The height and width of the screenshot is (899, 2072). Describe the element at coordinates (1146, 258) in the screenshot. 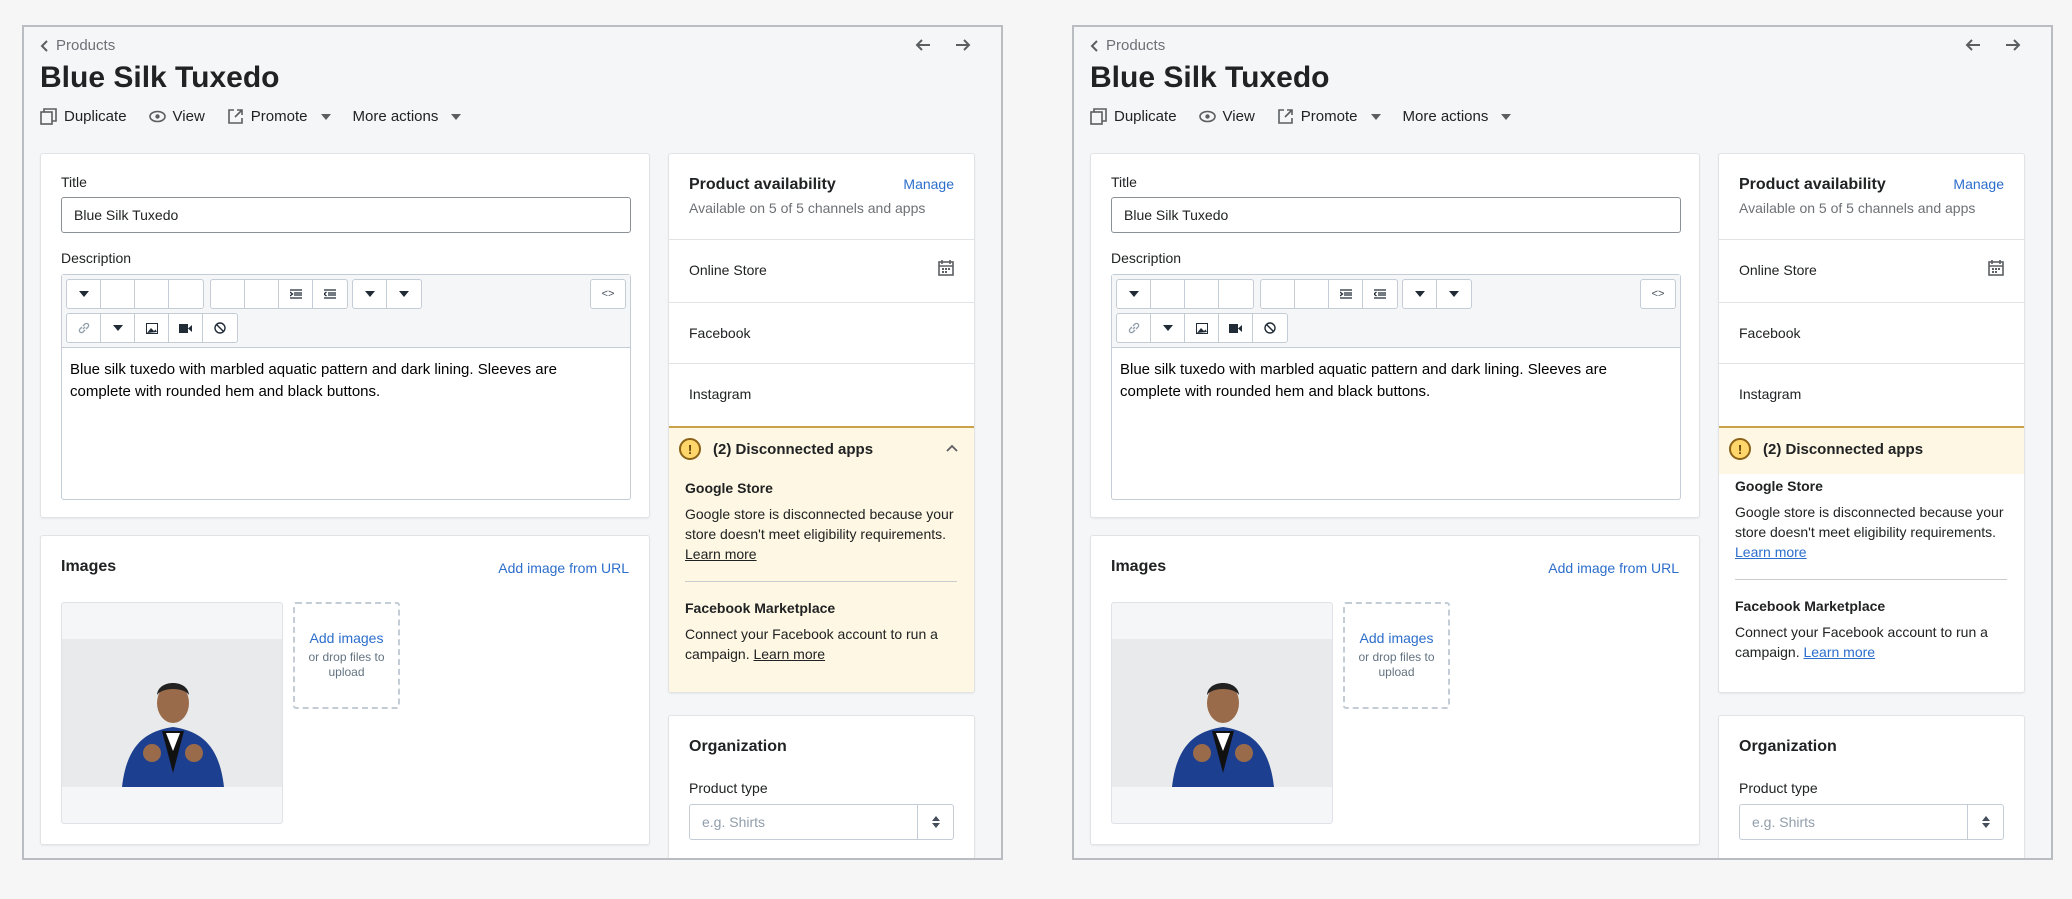

I see `description-label: Description` at that location.